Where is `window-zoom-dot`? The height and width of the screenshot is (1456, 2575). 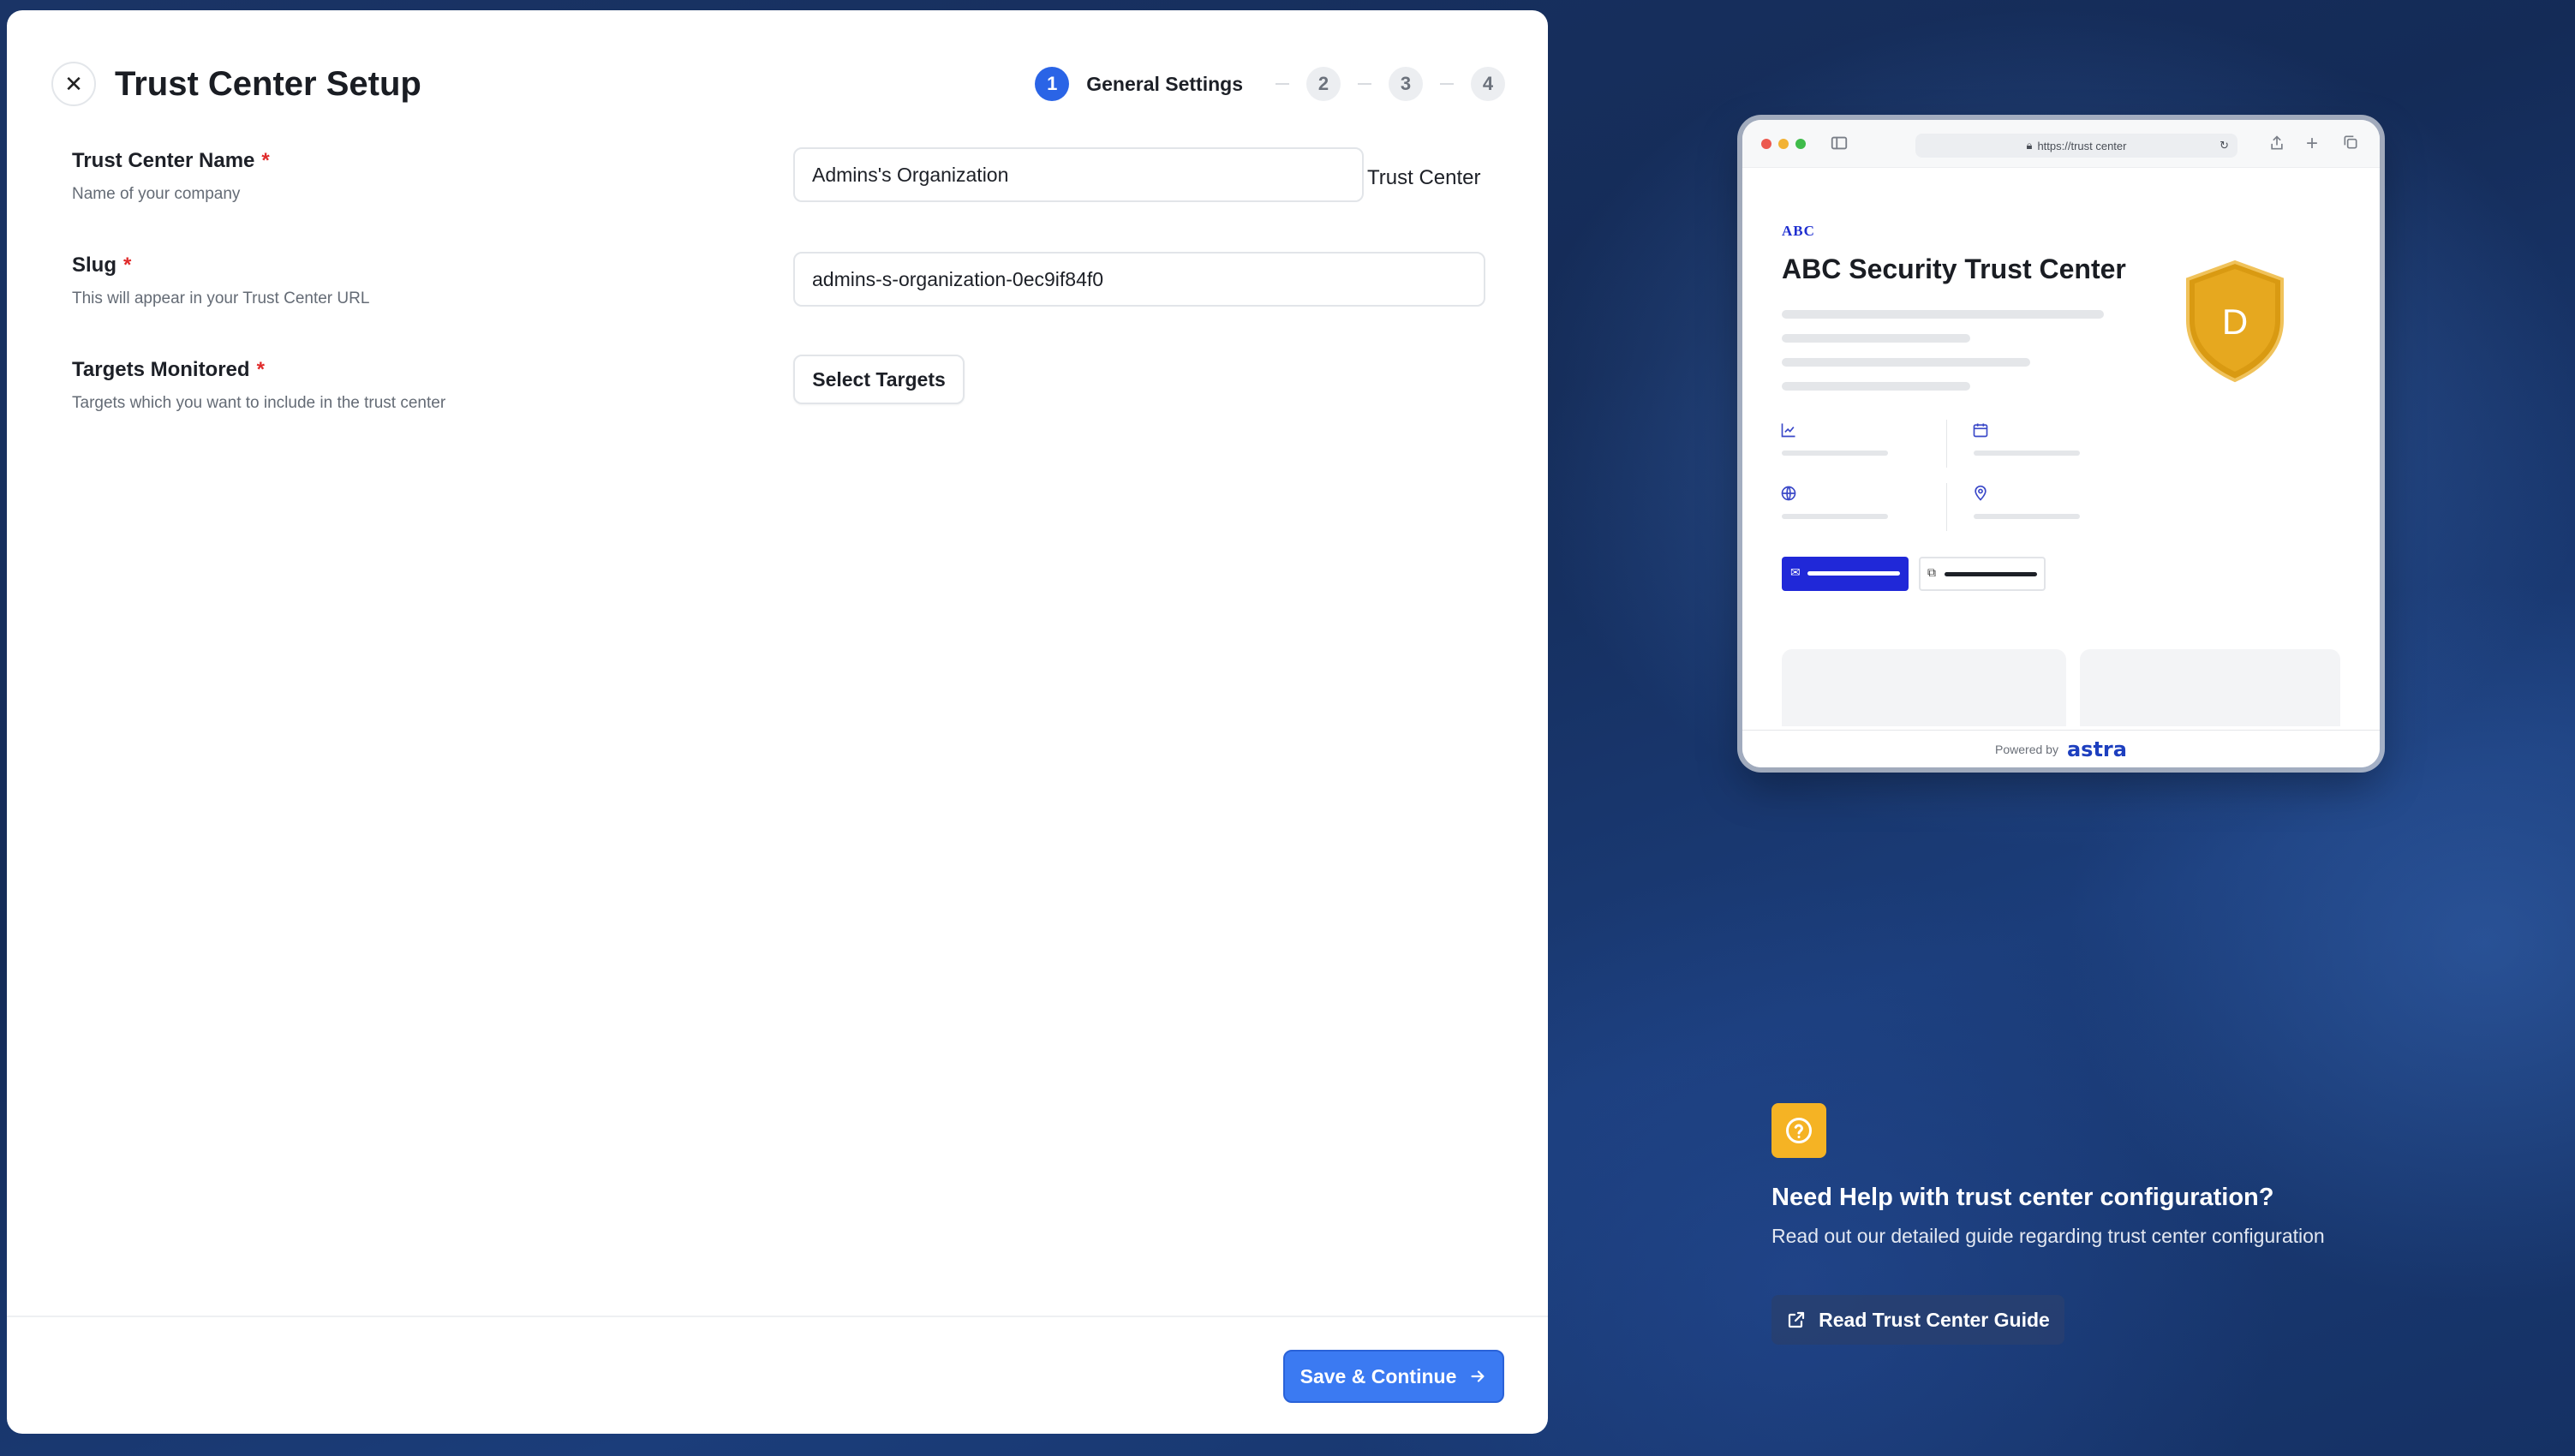
window-zoom-dot is located at coordinates (1800, 144).